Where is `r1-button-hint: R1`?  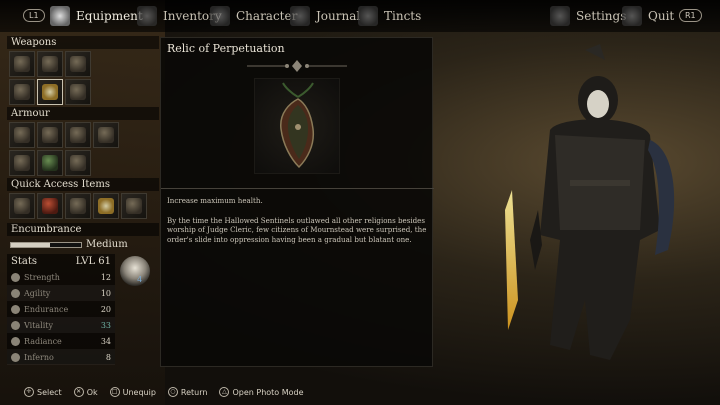
r1-button-hint: R1 is located at coordinates (690, 15).